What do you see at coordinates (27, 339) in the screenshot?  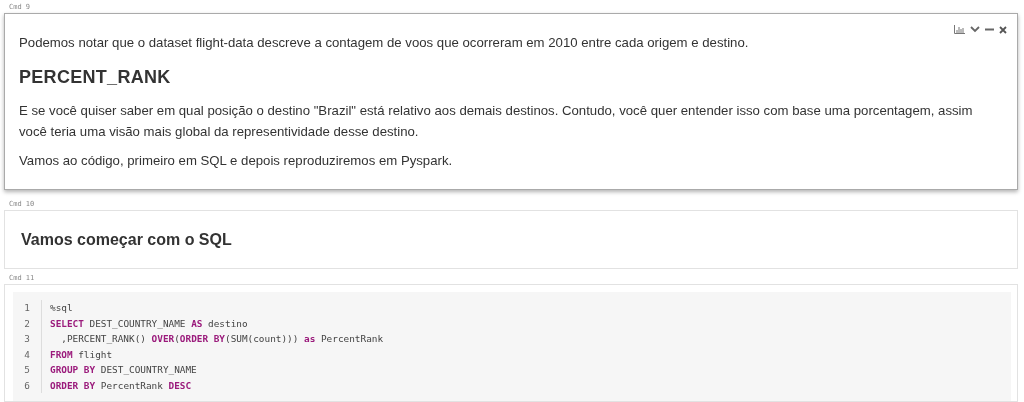 I see `line-number: 3` at bounding box center [27, 339].